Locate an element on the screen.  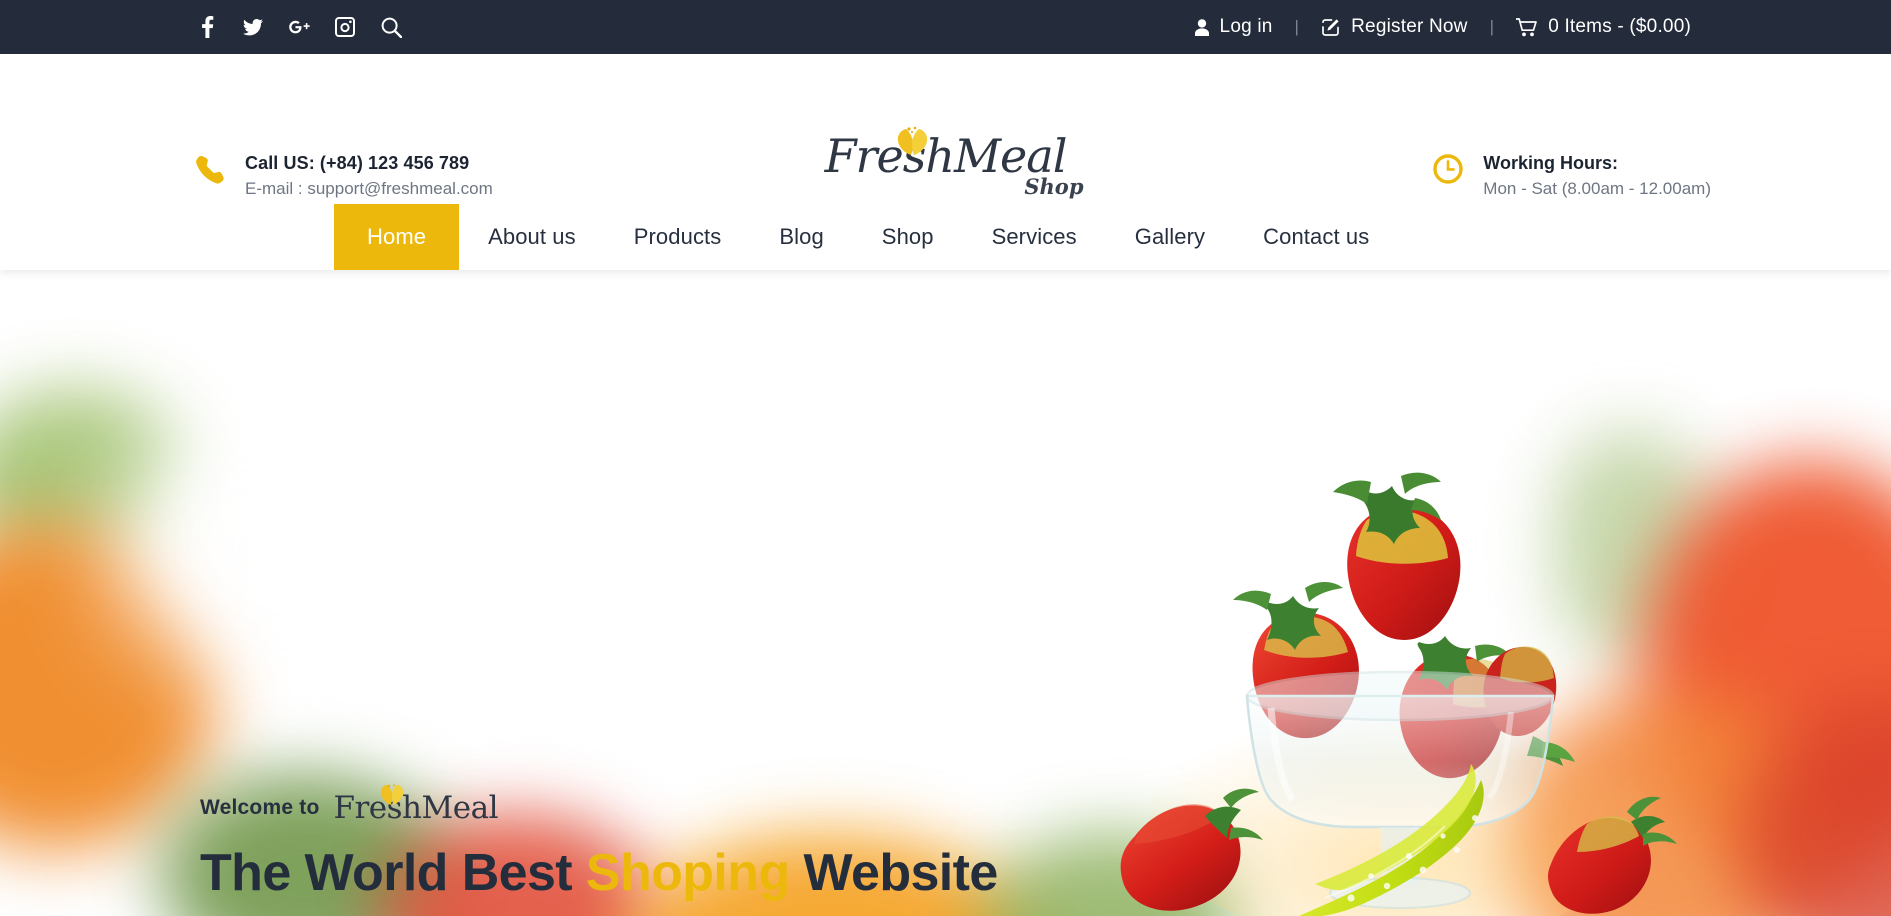
shopping-cart-icon is located at coordinates (1527, 27).